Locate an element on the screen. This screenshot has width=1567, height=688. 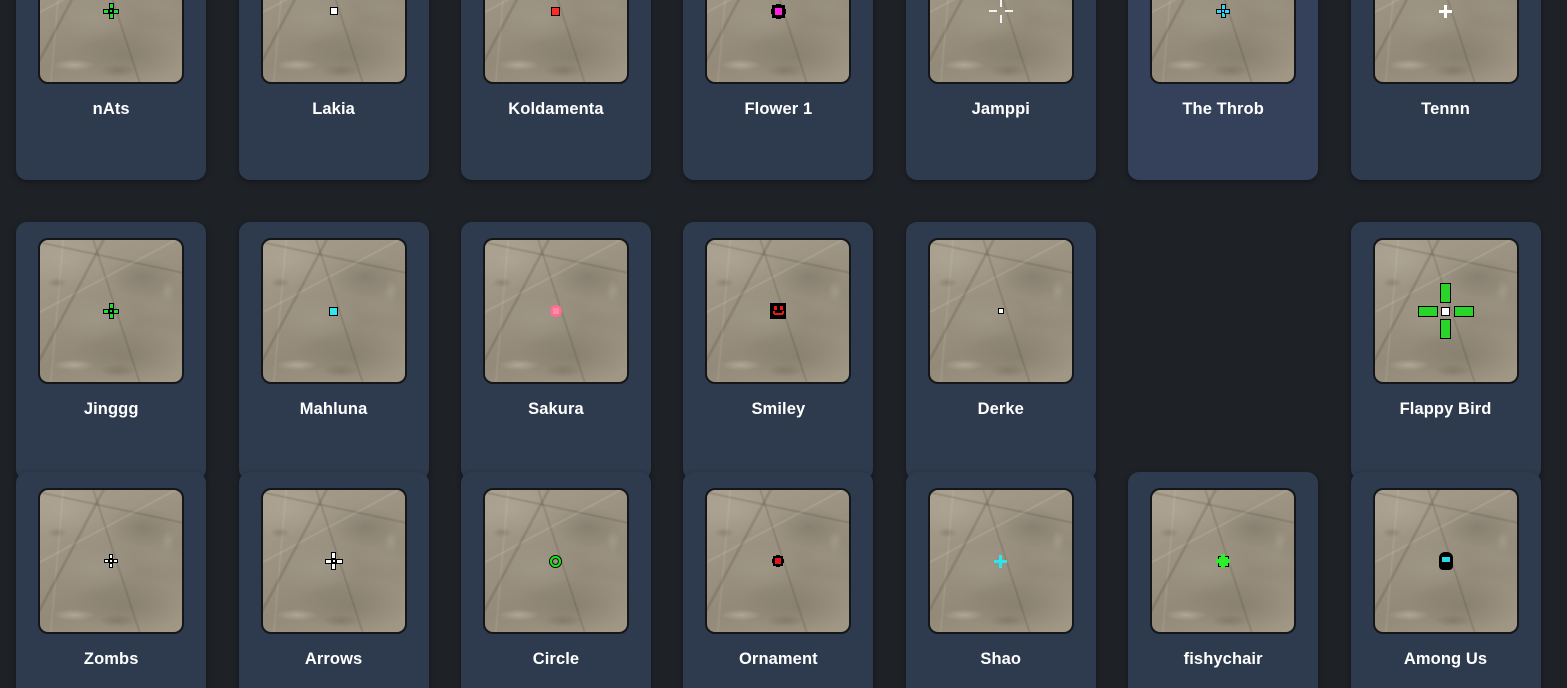
crosshair-card: Among Us is located at coordinates (1445, 580).